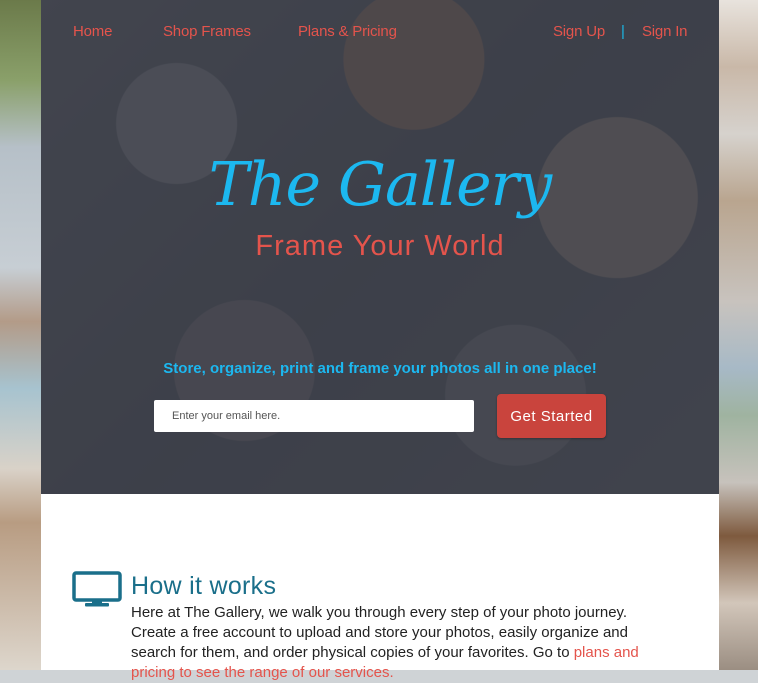 The image size is (758, 683). Describe the element at coordinates (92, 31) in the screenshot. I see `nav-home-link: Home` at that location.